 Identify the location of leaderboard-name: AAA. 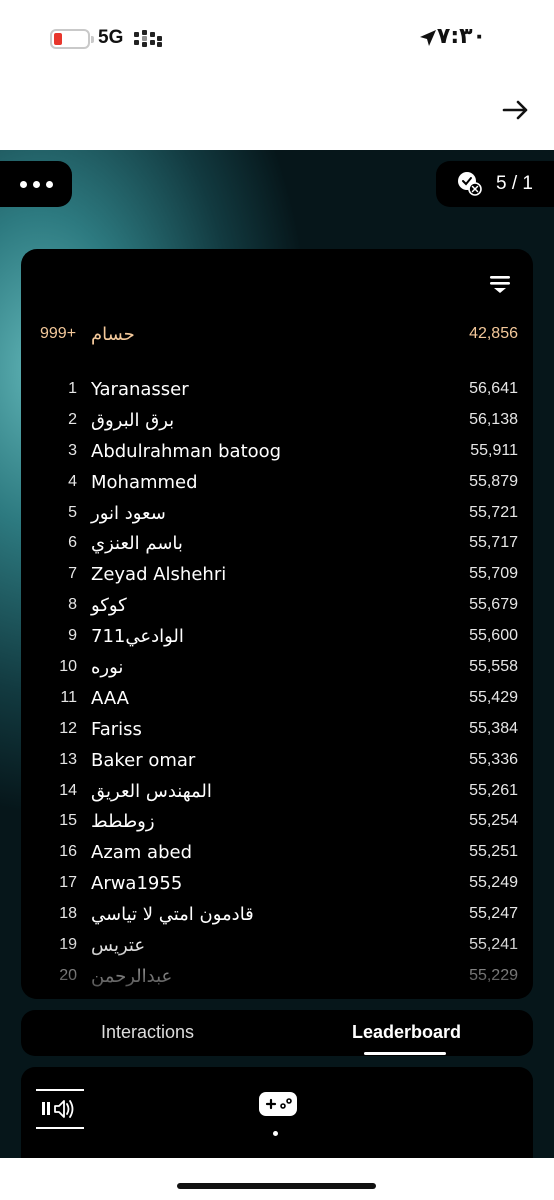
(110, 698).